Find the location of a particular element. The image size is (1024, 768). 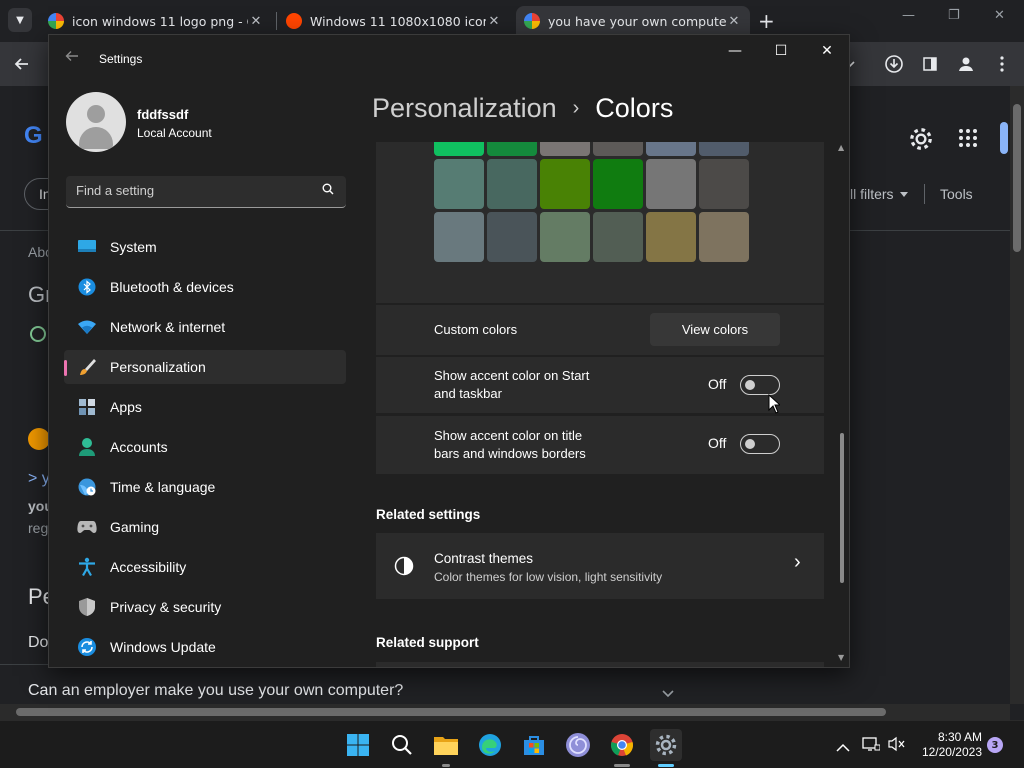

browser-close-button: ✕ is located at coordinates (999, 15).